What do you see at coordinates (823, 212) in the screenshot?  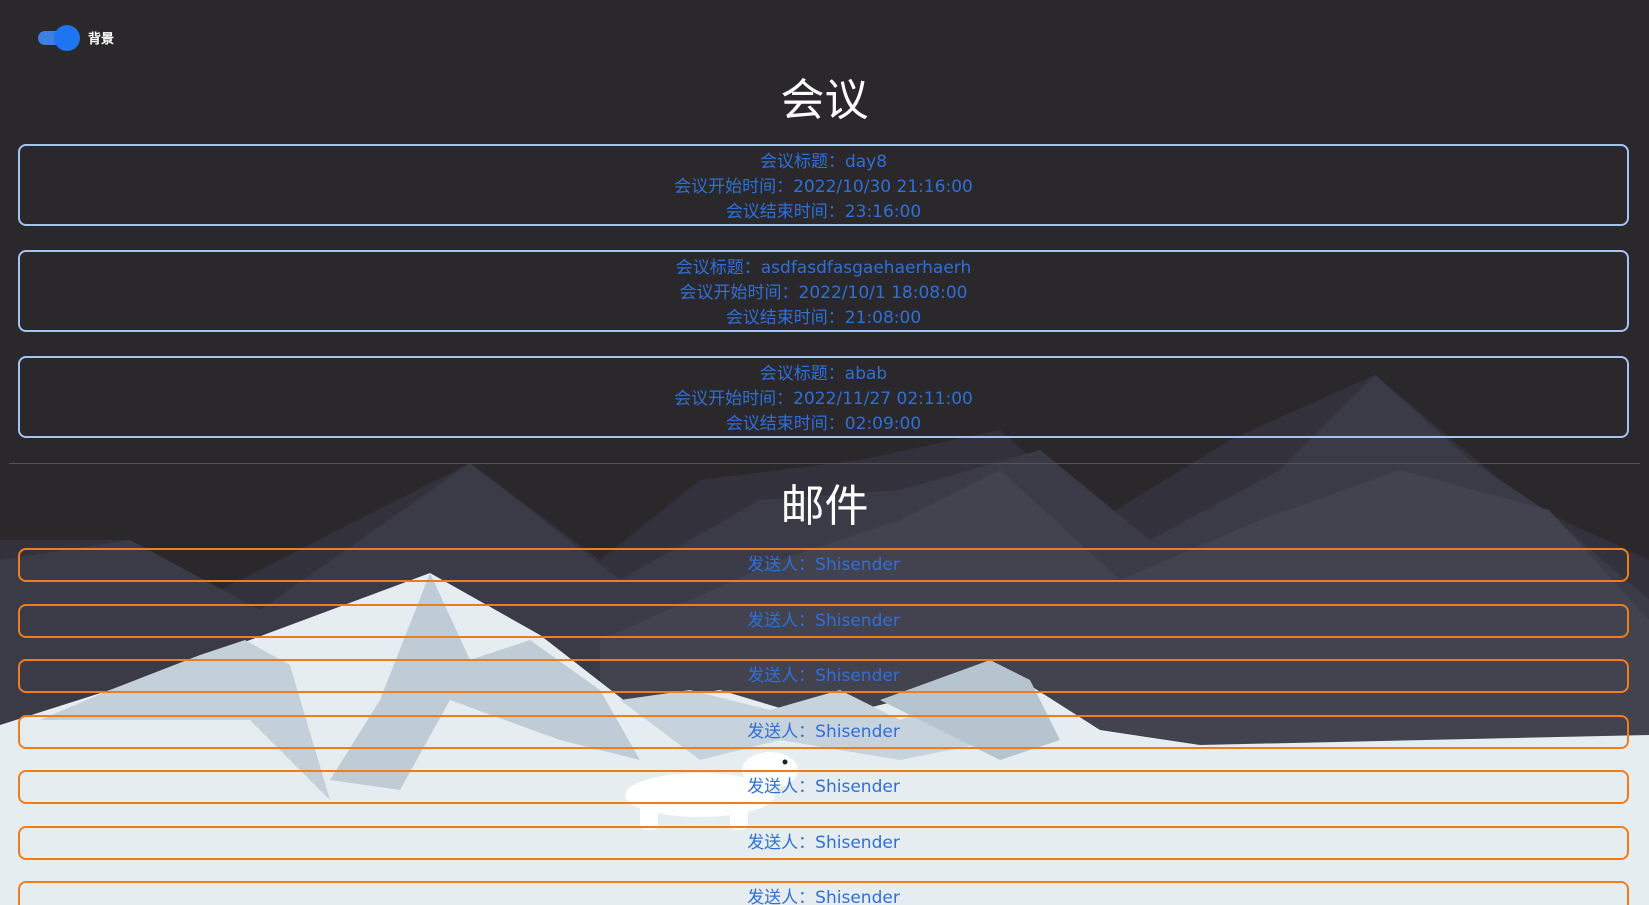 I see `meeting-end-time: 会议结束时间：23:16:00` at bounding box center [823, 212].